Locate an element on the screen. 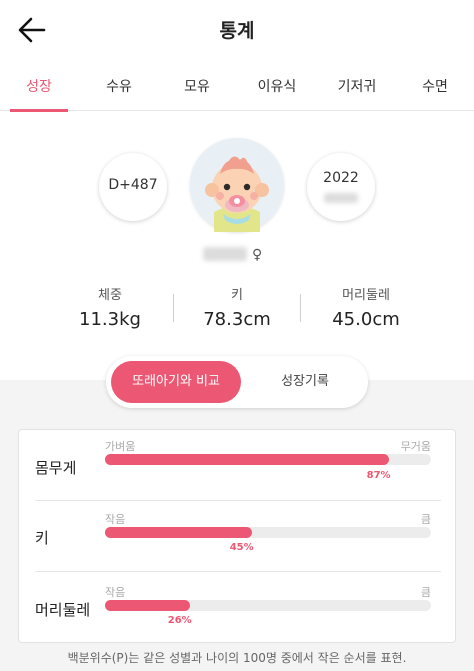 The height and width of the screenshot is (671, 474). app-header: 통계 is located at coordinates (237, 30).